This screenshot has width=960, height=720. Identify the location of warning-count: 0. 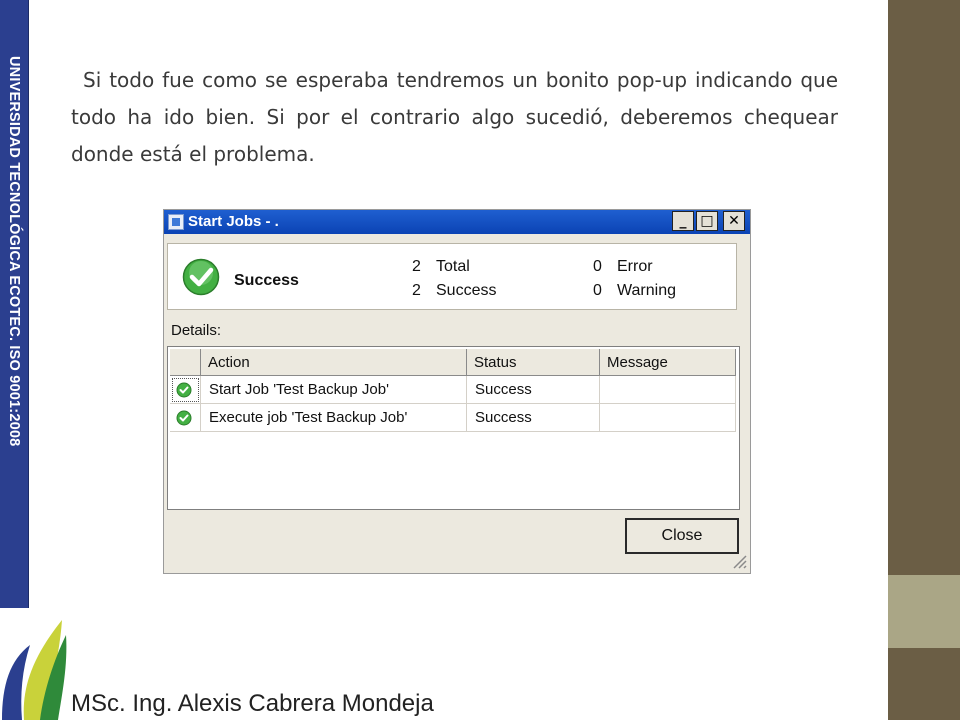
(597, 290).